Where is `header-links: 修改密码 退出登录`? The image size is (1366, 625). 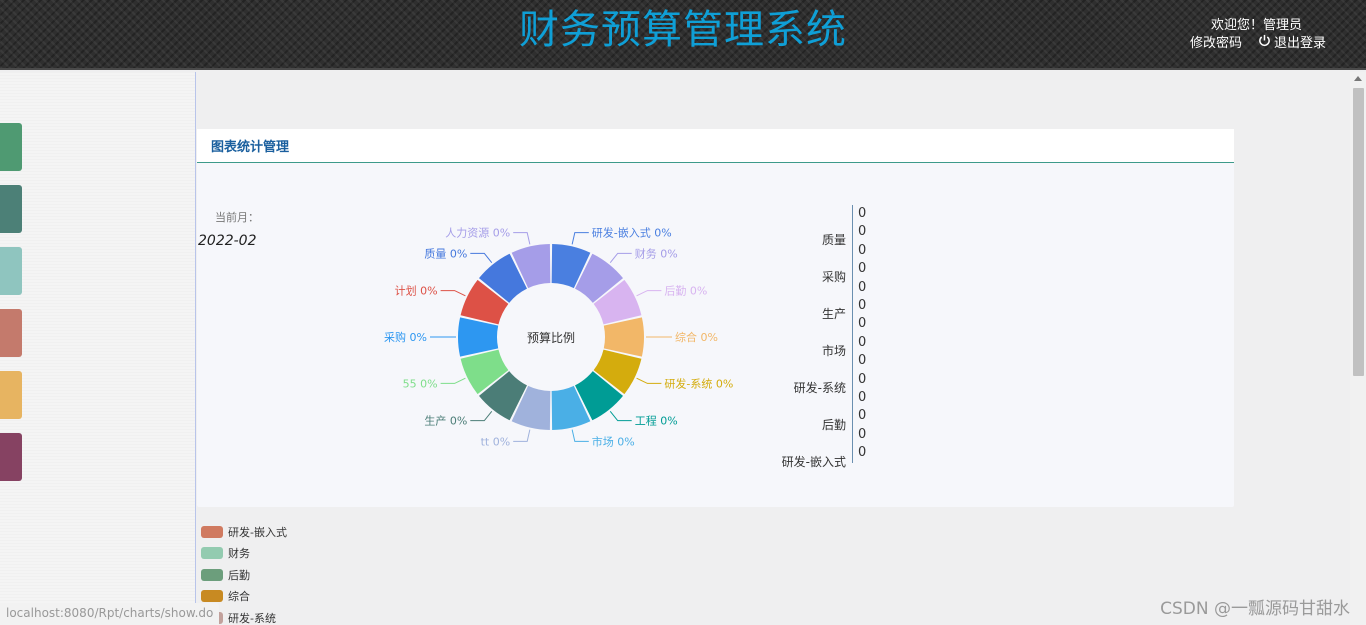
header-links: 修改密码 退出登录 is located at coordinates (1258, 41).